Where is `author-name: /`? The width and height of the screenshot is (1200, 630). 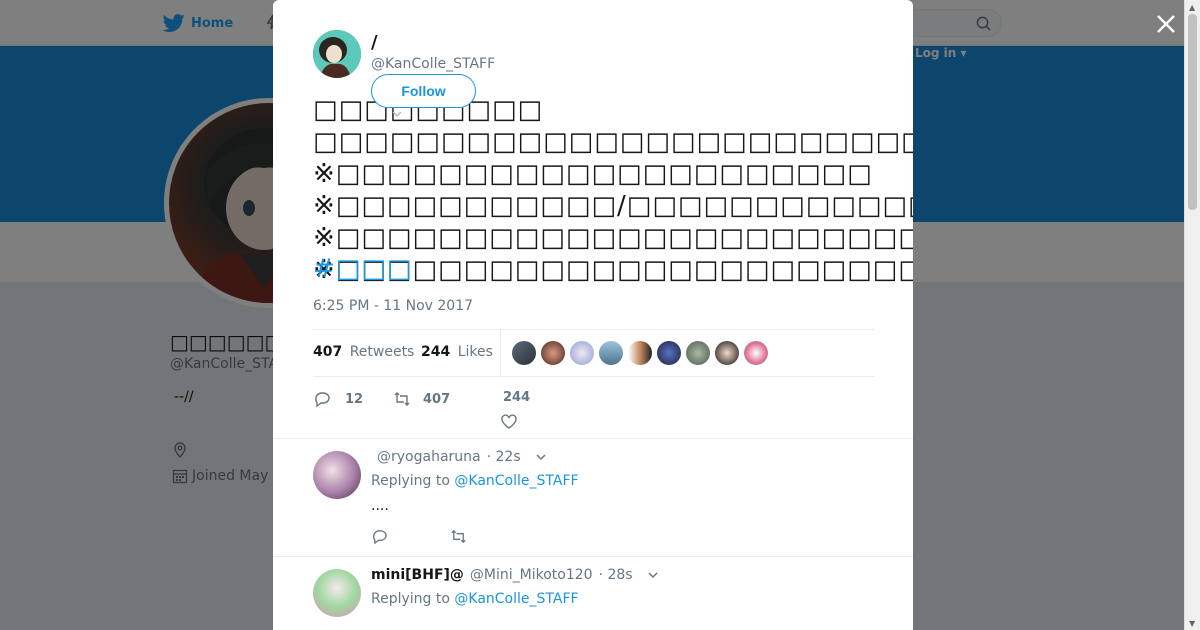
author-name: / is located at coordinates (374, 42).